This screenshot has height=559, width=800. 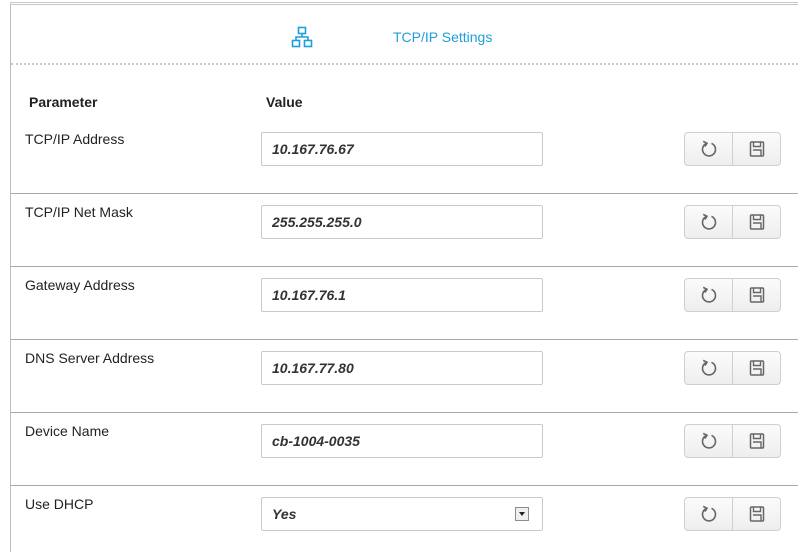 What do you see at coordinates (443, 37) in the screenshot?
I see `page-title: TCP/IP Settings` at bounding box center [443, 37].